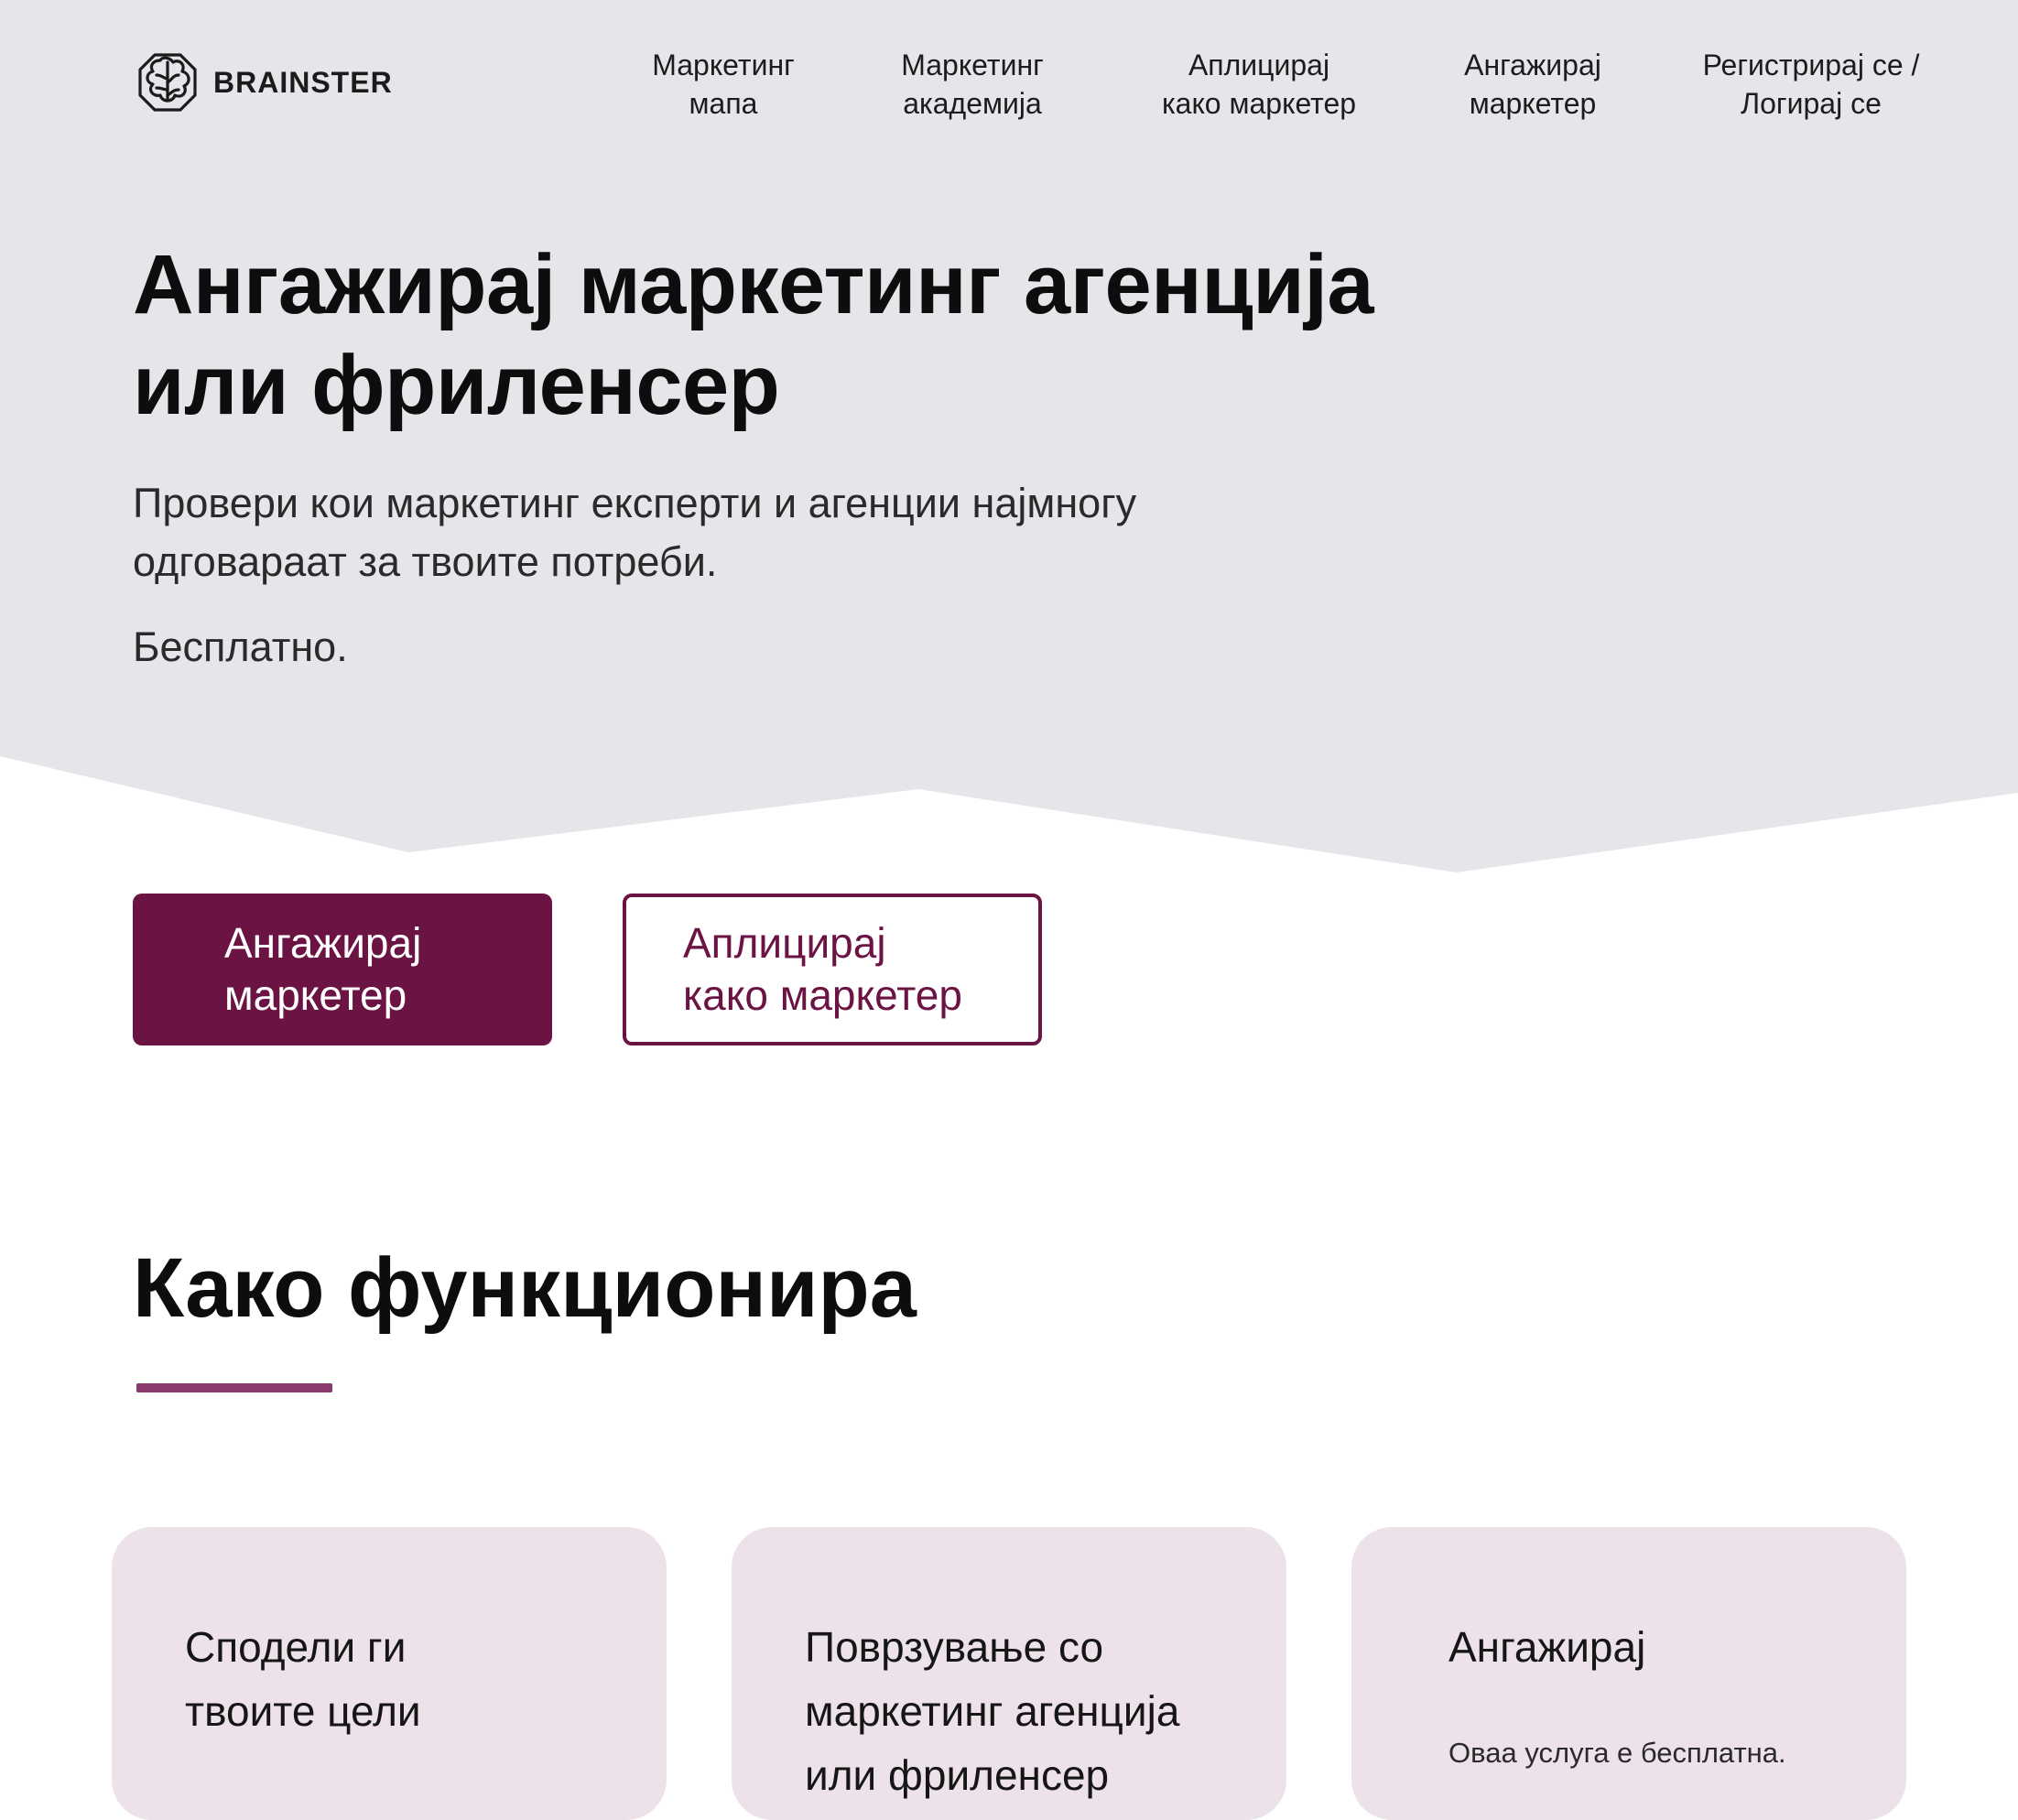 This screenshot has width=2018, height=1820. What do you see at coordinates (1811, 103) in the screenshot?
I see `nav-label: Логирај се` at bounding box center [1811, 103].